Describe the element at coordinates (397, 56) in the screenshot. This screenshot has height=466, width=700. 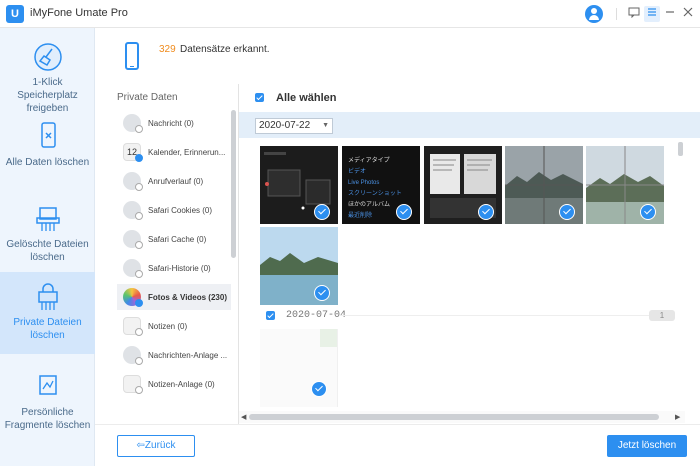
I see `scan-summary-header: 329 Datensätze erkannt.` at that location.